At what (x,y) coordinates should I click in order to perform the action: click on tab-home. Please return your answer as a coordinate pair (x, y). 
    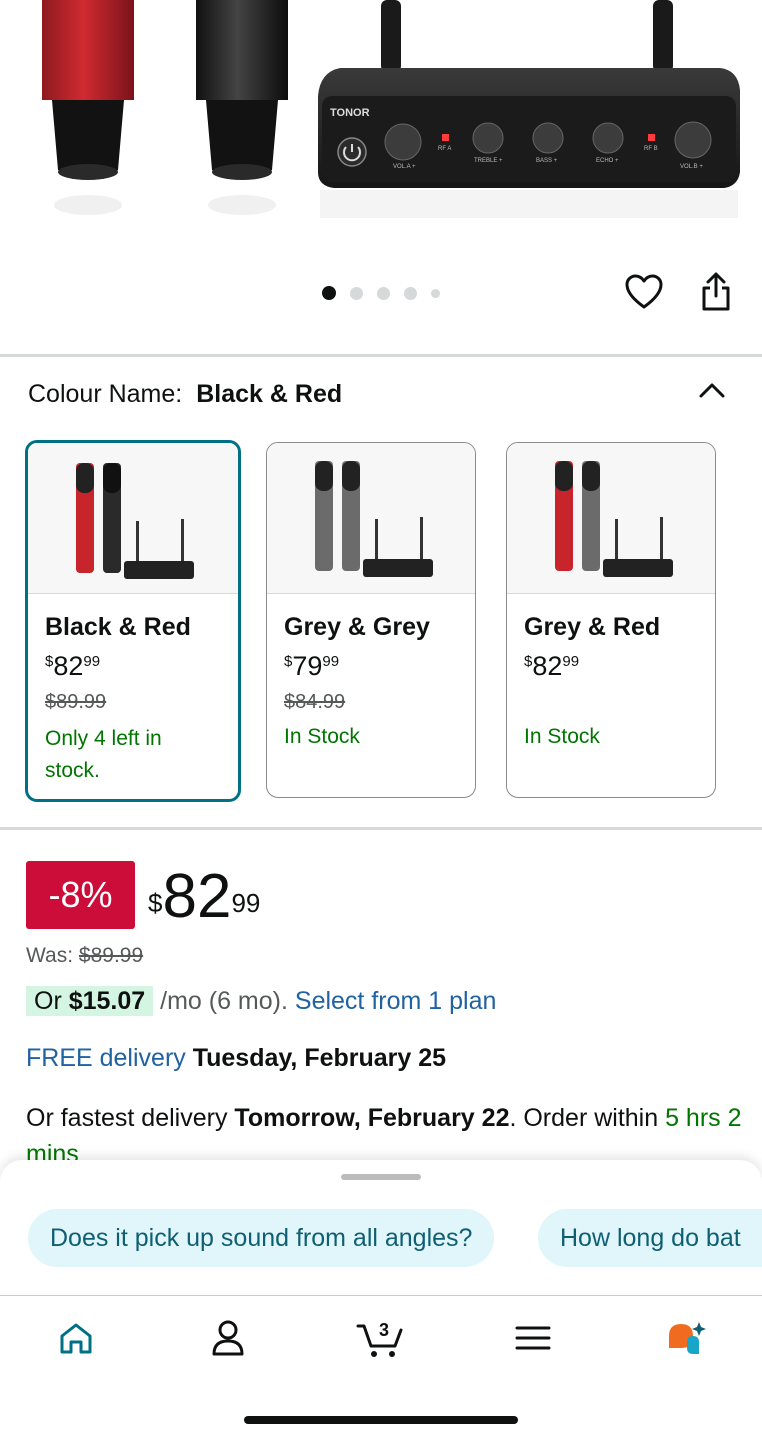
    Looking at the image, I should click on (76, 1338).